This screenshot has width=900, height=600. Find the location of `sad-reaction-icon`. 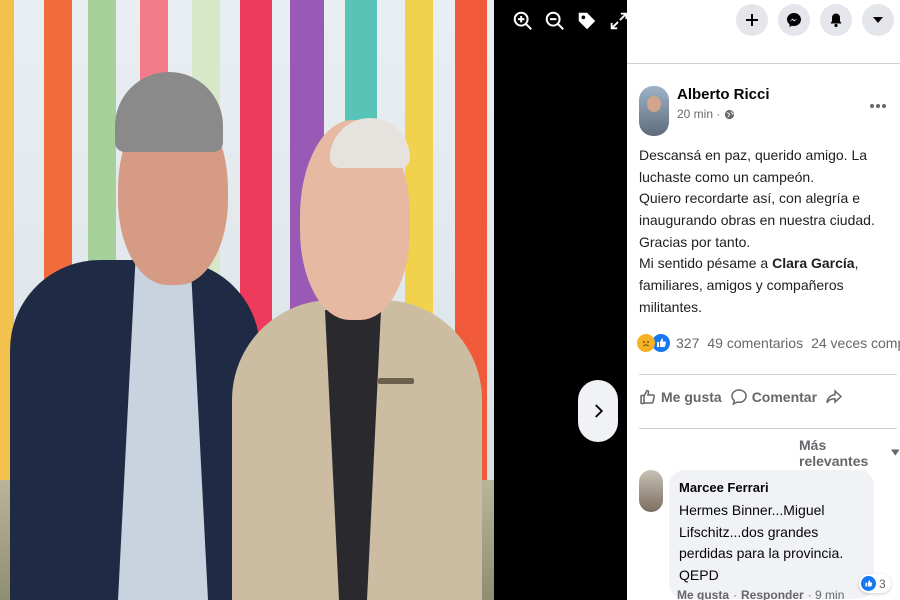

sad-reaction-icon is located at coordinates (646, 343).